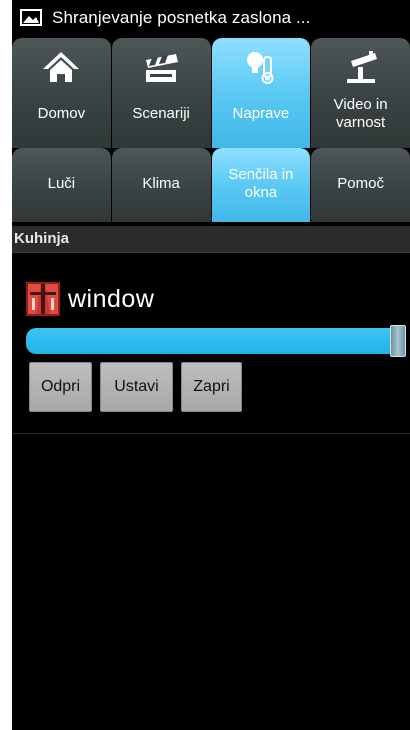  Describe the element at coordinates (31, 17) in the screenshot. I see `screenshot-icon` at that location.